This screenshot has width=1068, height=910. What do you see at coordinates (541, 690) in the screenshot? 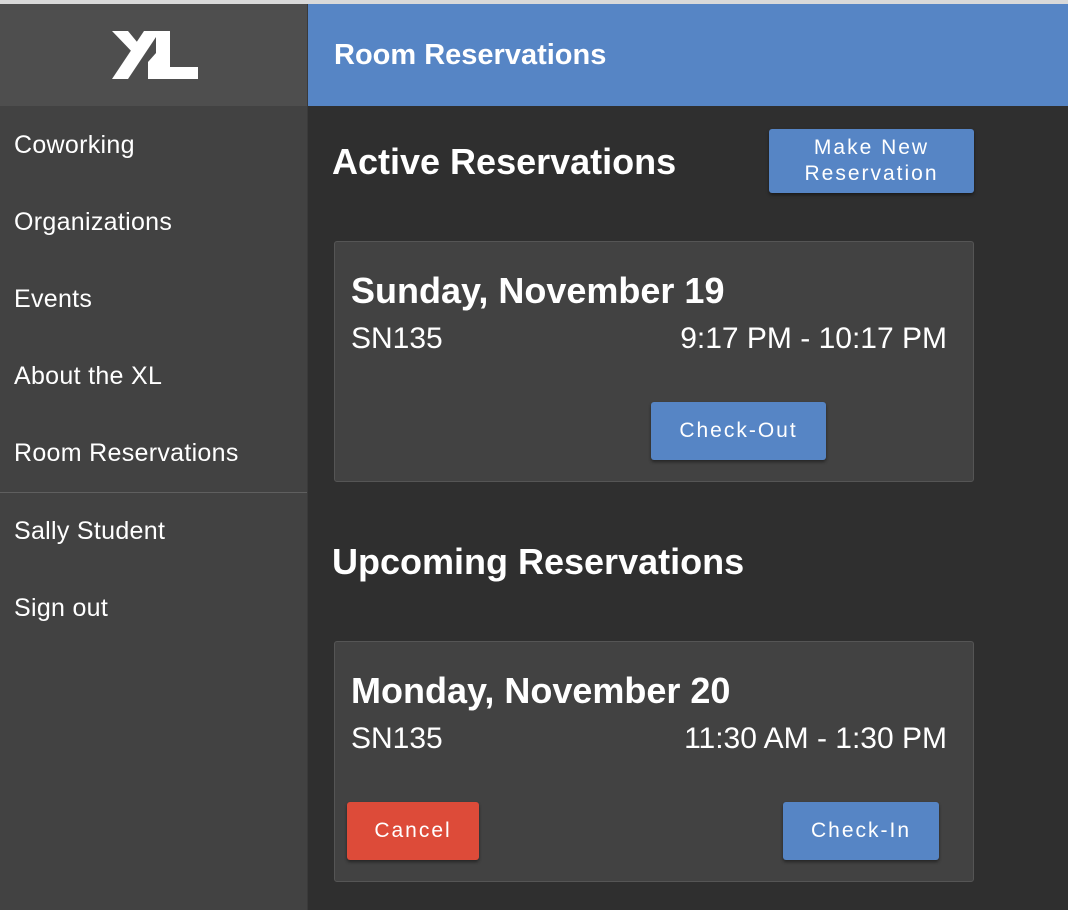
I see `reservation-date: Monday, November 20` at bounding box center [541, 690].